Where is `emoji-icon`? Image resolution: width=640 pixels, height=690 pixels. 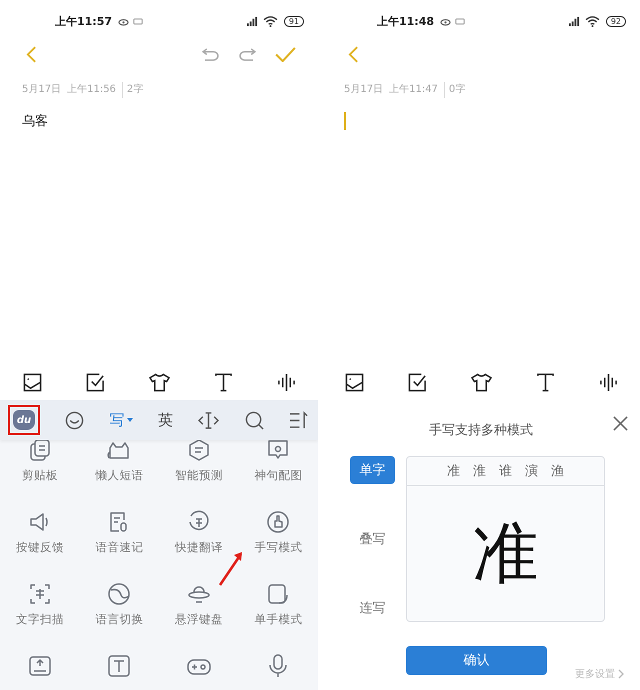 emoji-icon is located at coordinates (74, 420).